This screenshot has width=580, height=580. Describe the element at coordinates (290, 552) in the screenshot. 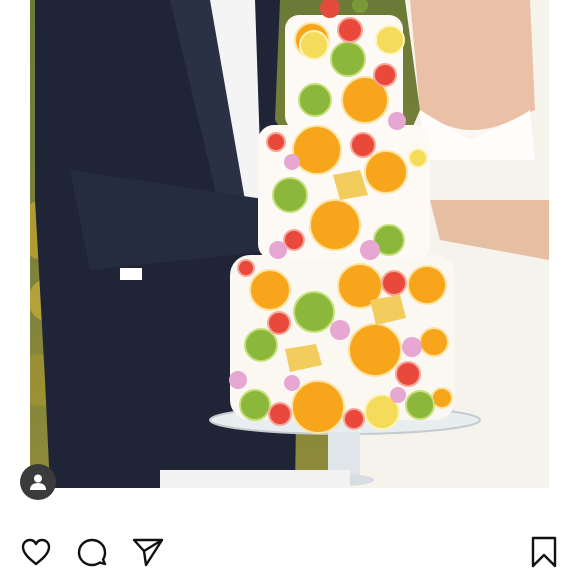

I see `post-action-bar` at that location.